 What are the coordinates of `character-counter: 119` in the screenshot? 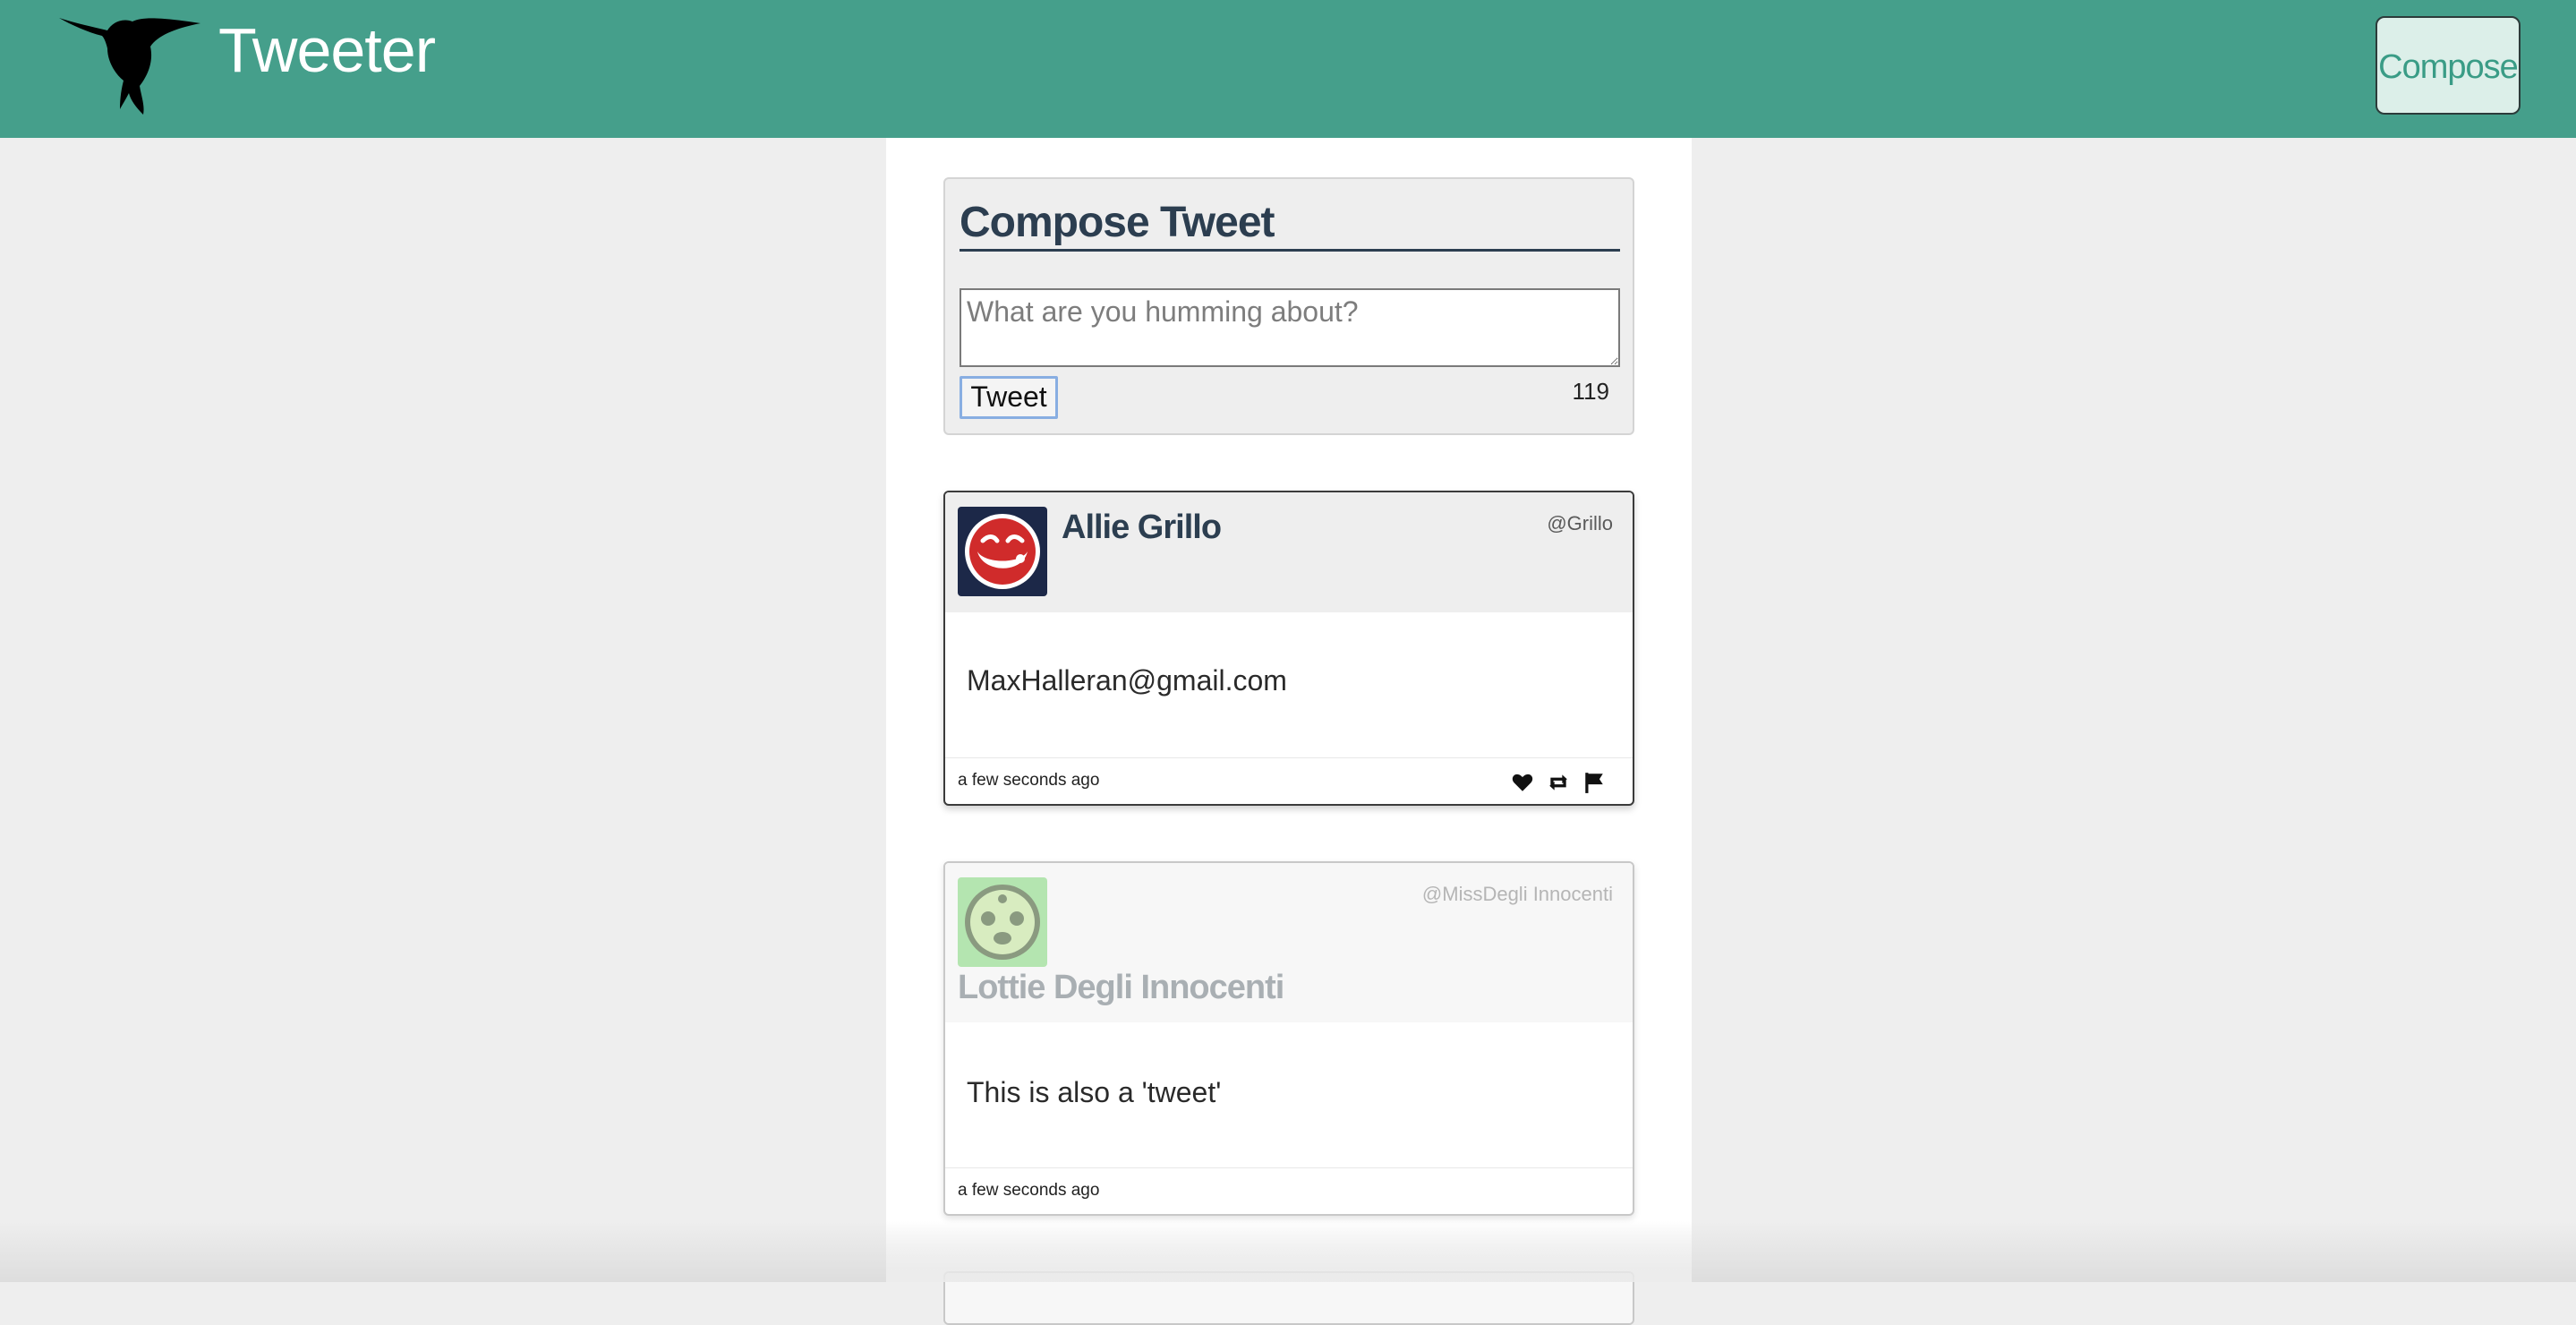 It's located at (1590, 391).